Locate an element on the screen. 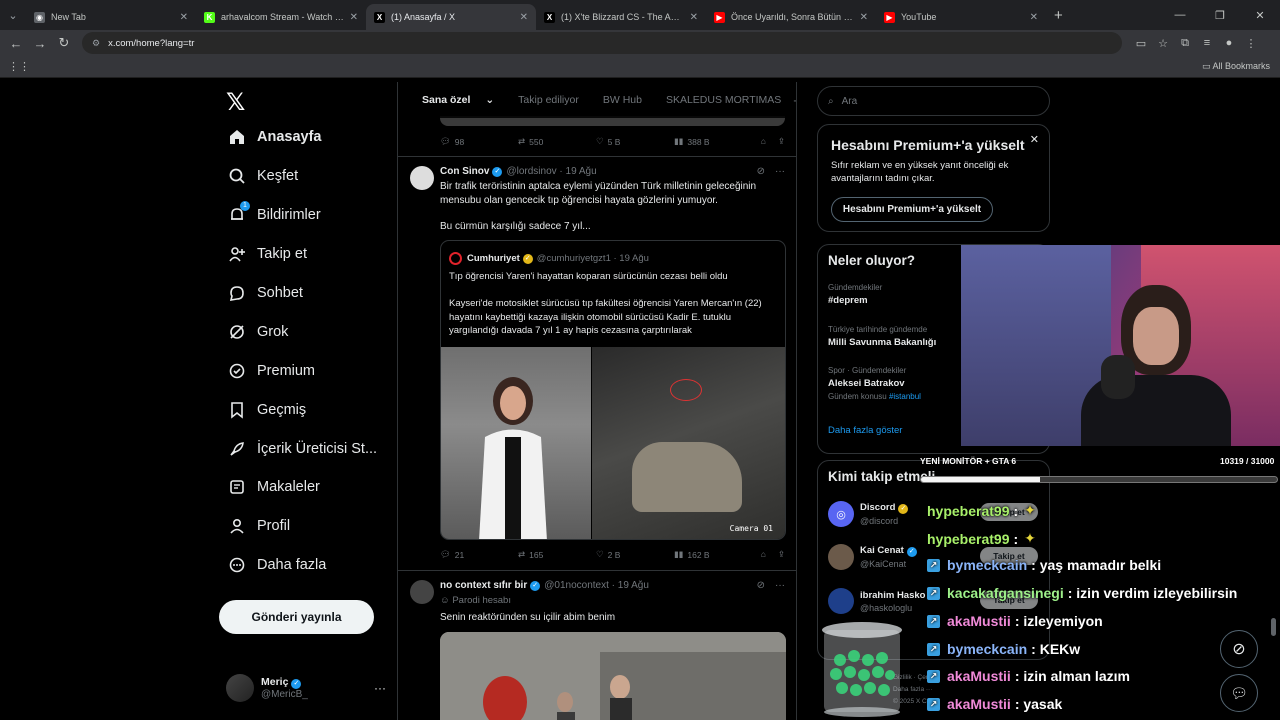 The image size is (1280, 720). chat-text: : is located at coordinates (1016, 538).